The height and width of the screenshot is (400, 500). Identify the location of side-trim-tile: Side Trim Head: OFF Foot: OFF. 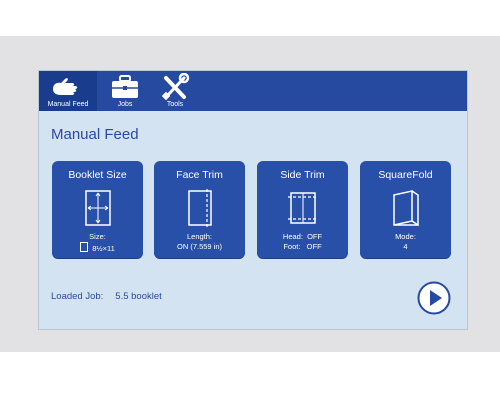
(302, 209).